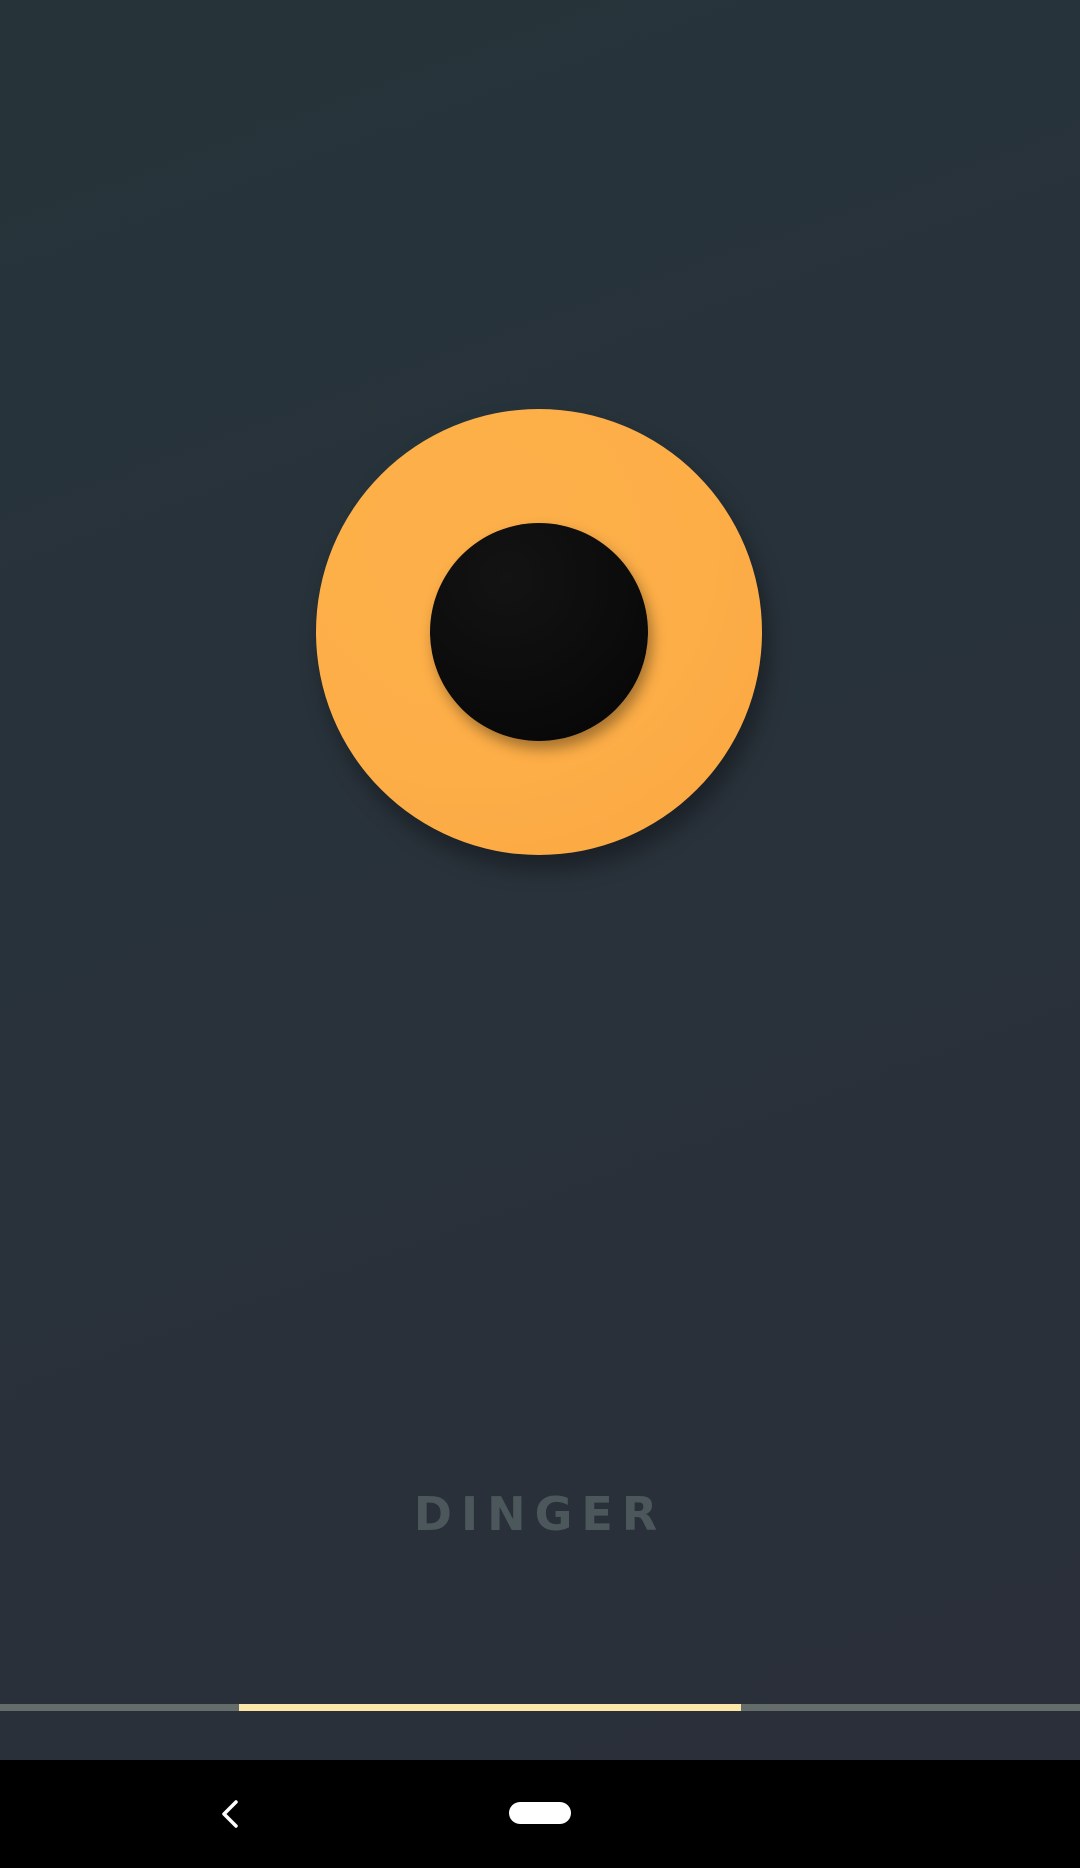 The height and width of the screenshot is (1868, 1080). What do you see at coordinates (490, 1707) in the screenshot?
I see `loading-progress-fill` at bounding box center [490, 1707].